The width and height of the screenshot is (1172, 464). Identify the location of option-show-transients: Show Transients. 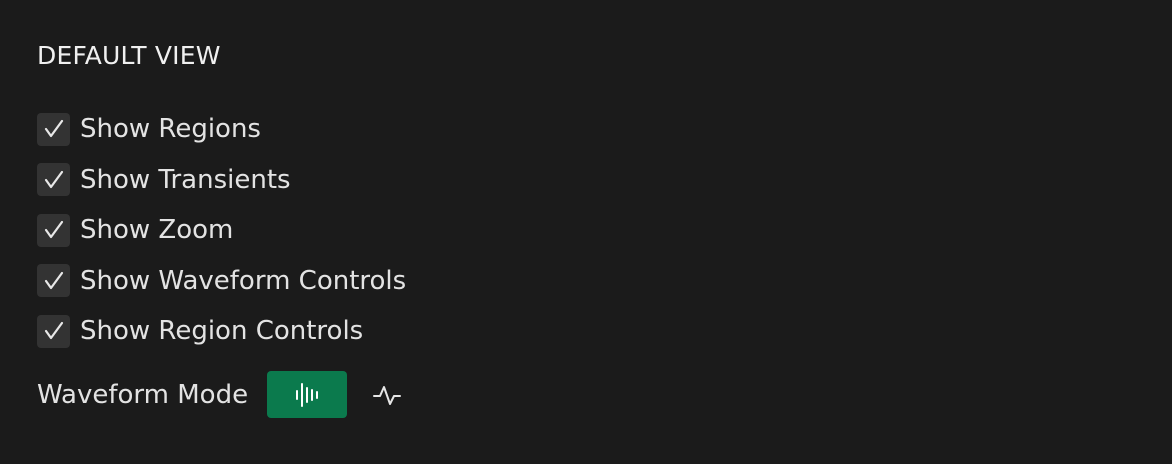
(221, 180).